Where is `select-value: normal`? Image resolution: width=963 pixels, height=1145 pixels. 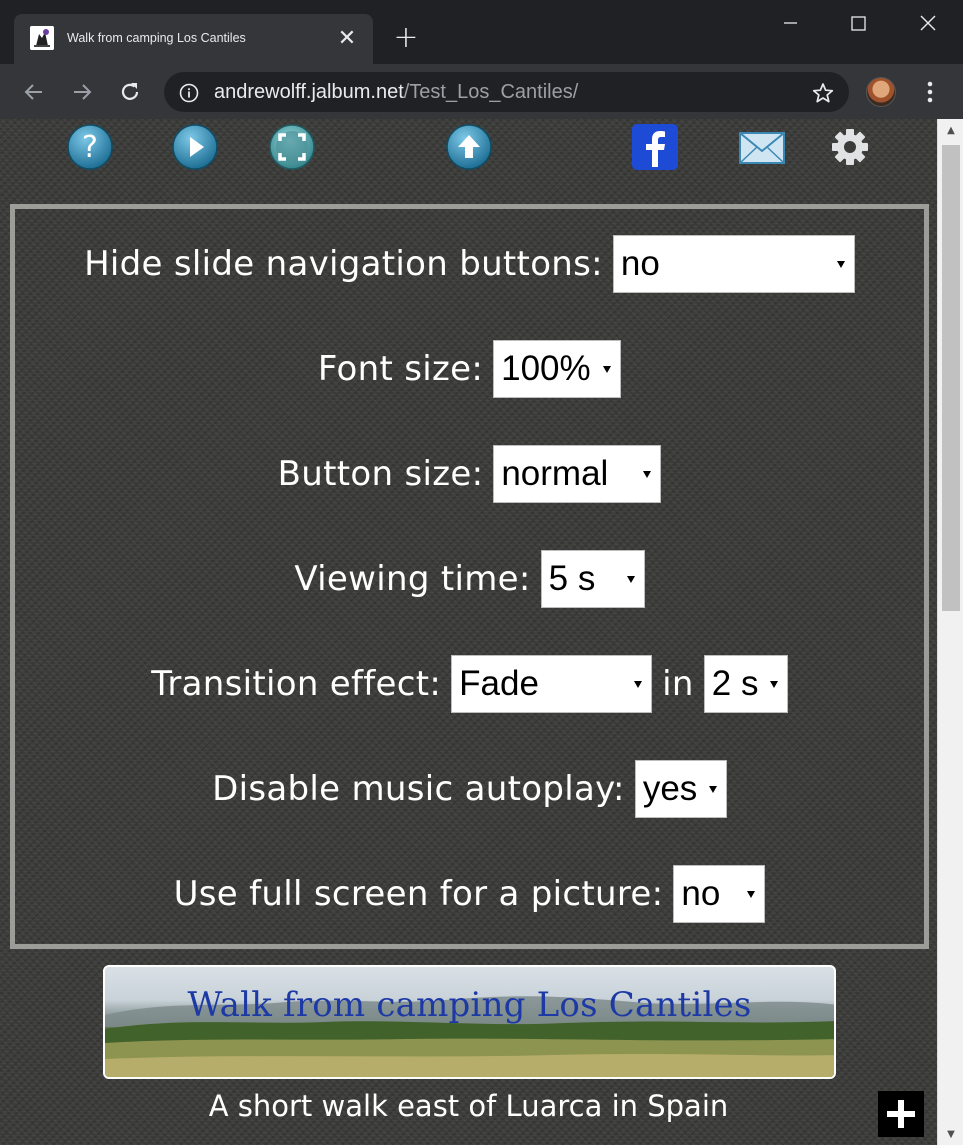
select-value: normal is located at coordinates (555, 473).